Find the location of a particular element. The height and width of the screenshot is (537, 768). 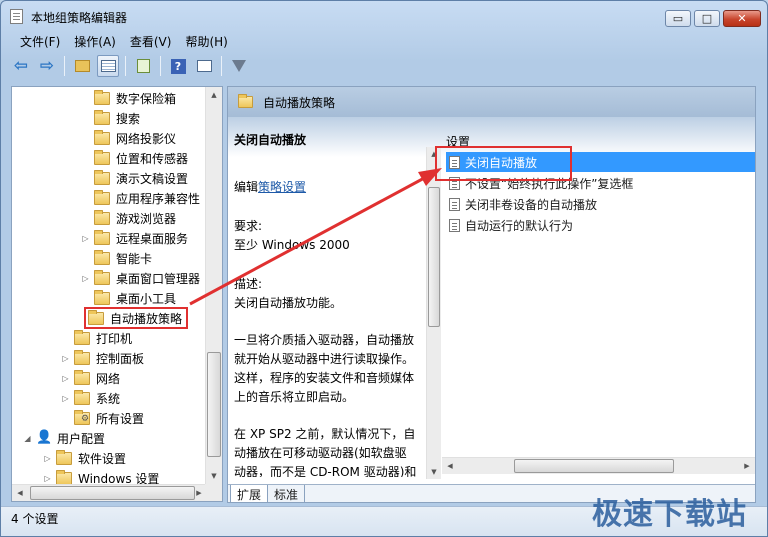

help-icon: ? is located at coordinates (178, 66).